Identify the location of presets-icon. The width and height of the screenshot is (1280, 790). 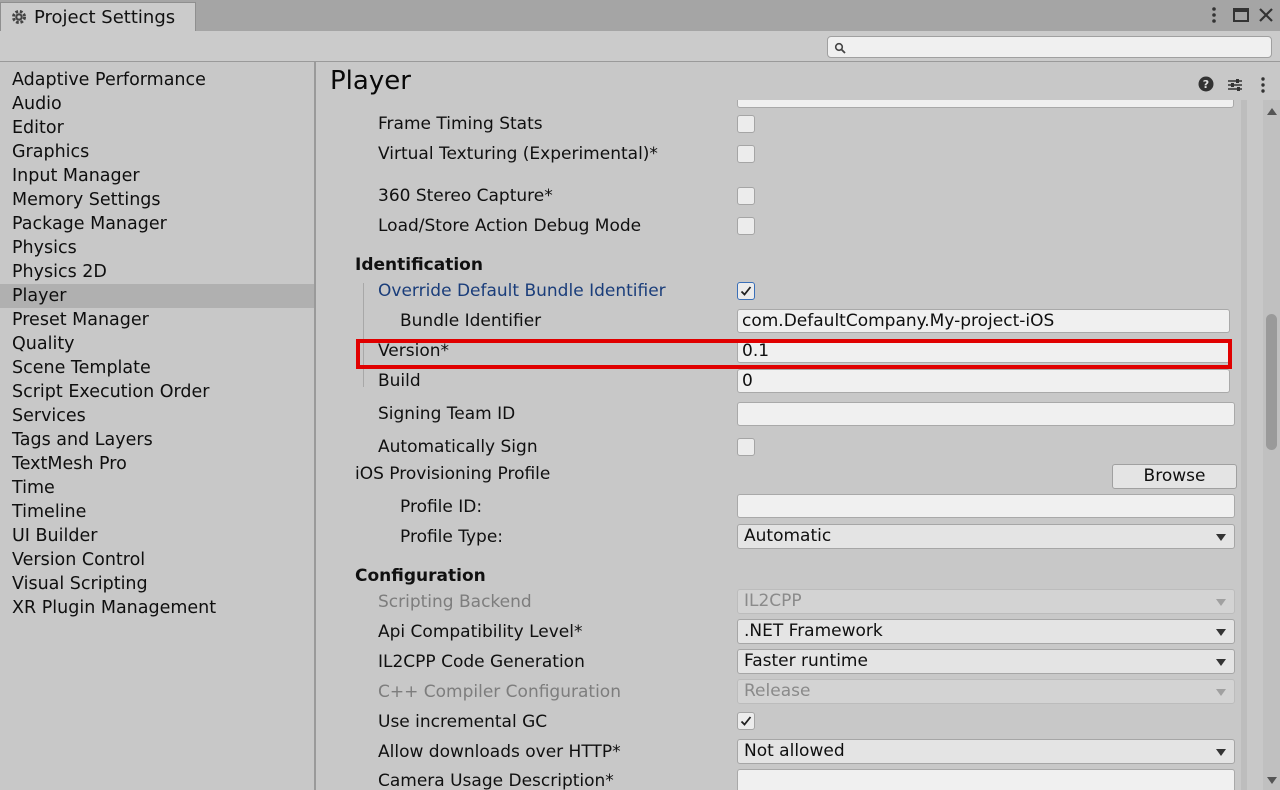
(1235, 85).